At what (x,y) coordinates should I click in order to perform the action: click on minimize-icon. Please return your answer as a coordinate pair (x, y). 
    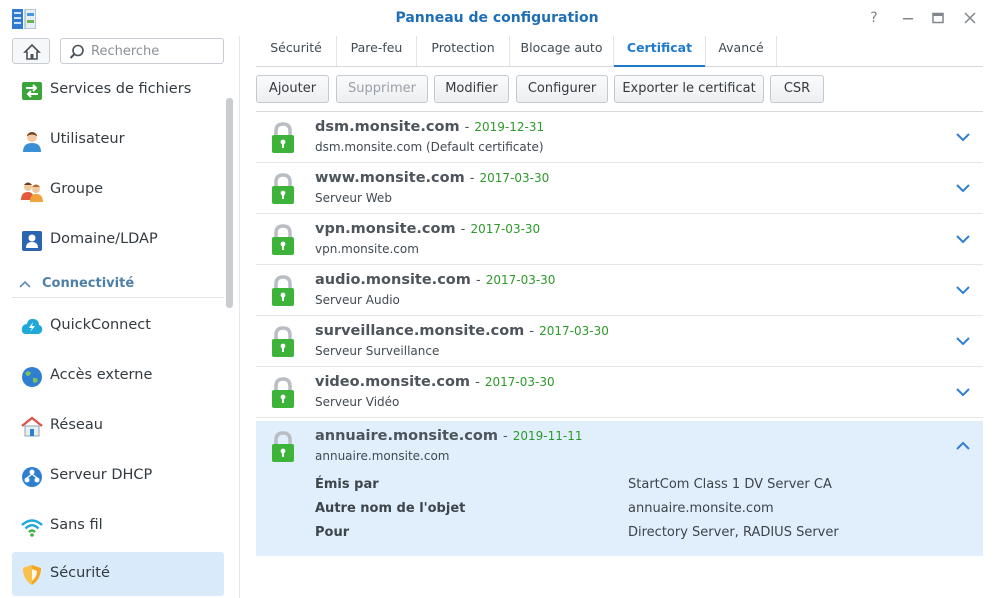
    Looking at the image, I should click on (908, 18).